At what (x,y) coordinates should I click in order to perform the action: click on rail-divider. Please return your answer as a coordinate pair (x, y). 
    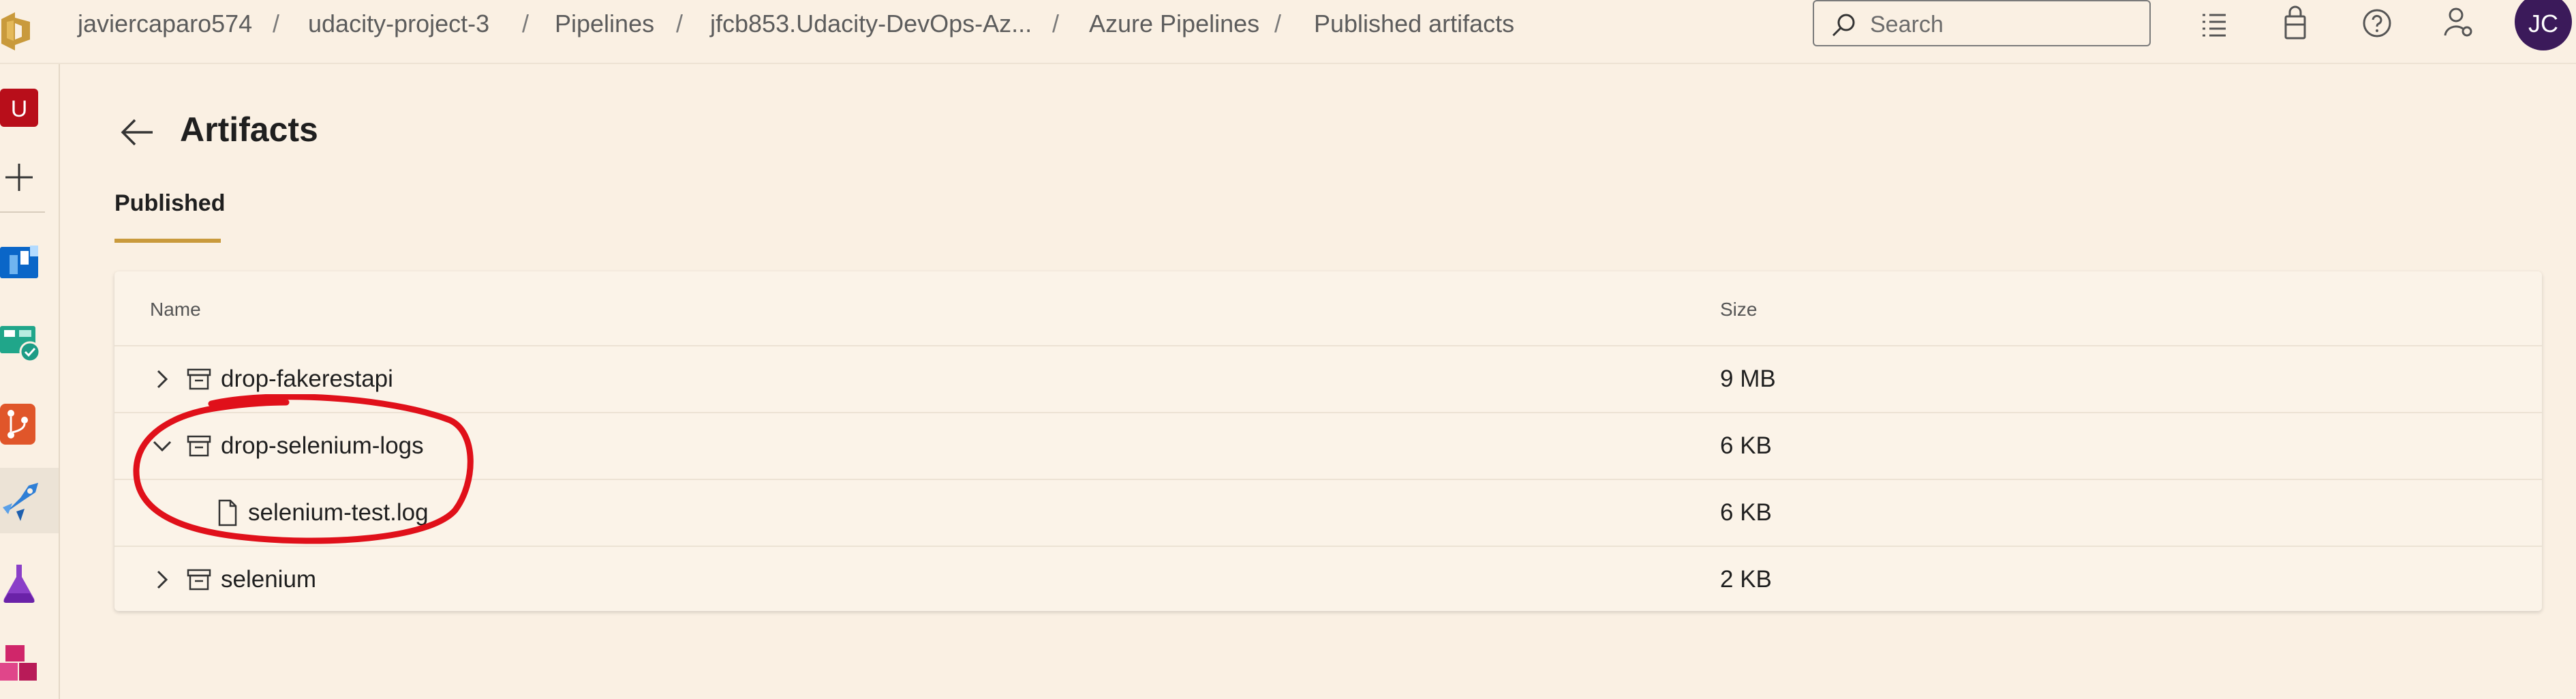
    Looking at the image, I should click on (22, 212).